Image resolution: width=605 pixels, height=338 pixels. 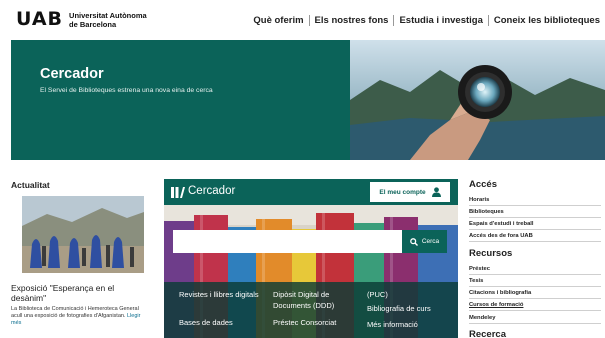 I want to click on uab-logo: UAB Universitat Autònoma de Barcelona, so click(x=81, y=19).